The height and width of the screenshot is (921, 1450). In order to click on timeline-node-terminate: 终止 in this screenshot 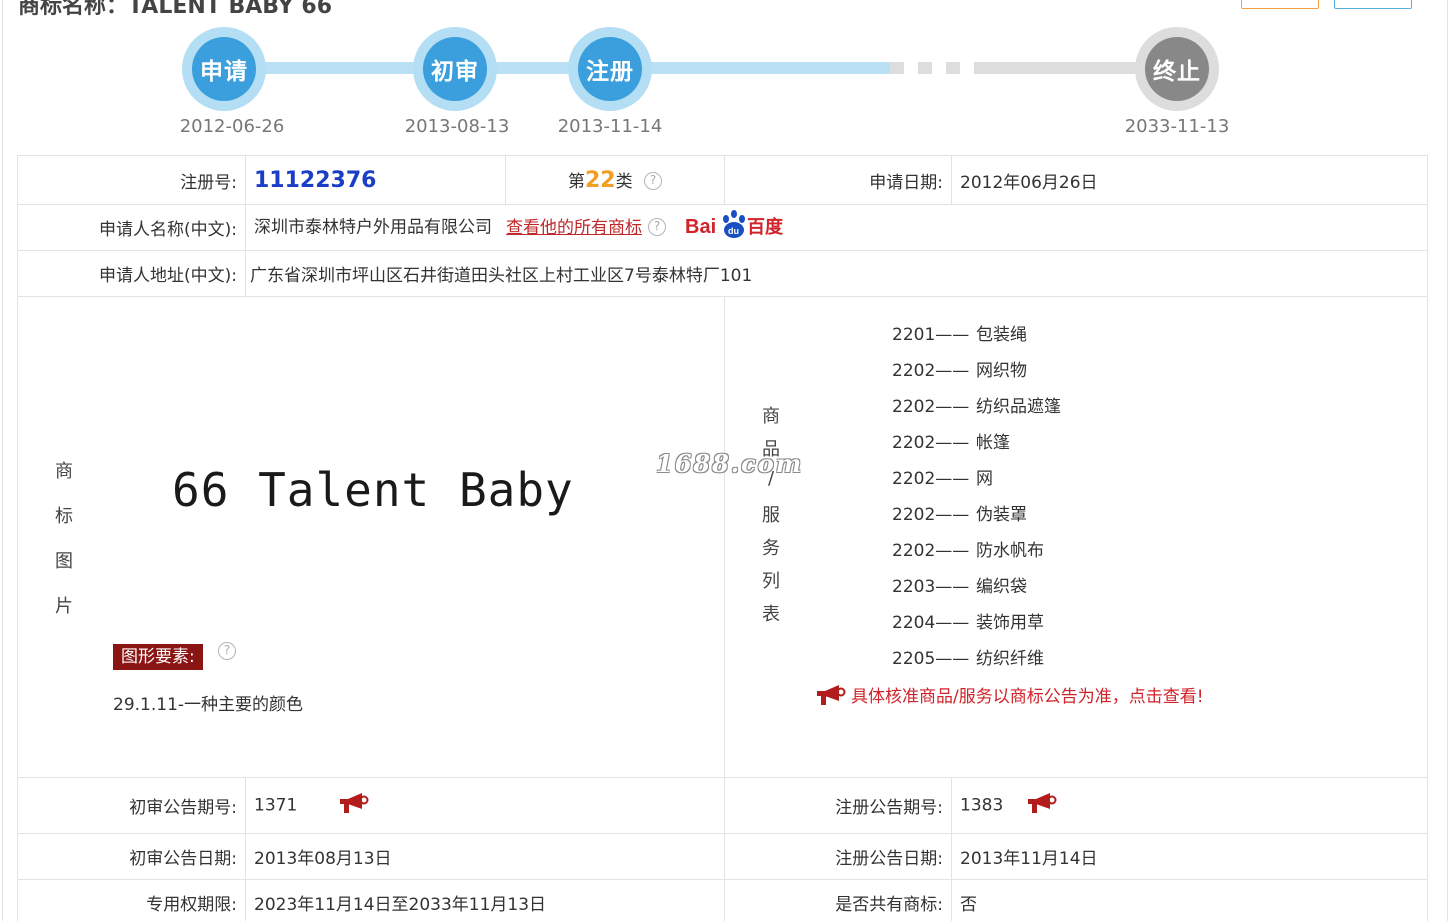, I will do `click(1177, 69)`.